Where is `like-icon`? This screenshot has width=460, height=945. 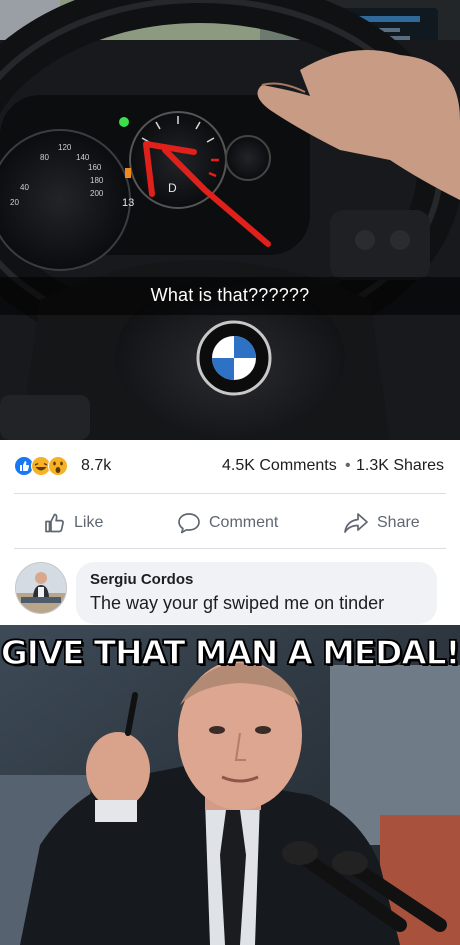 like-icon is located at coordinates (24, 466).